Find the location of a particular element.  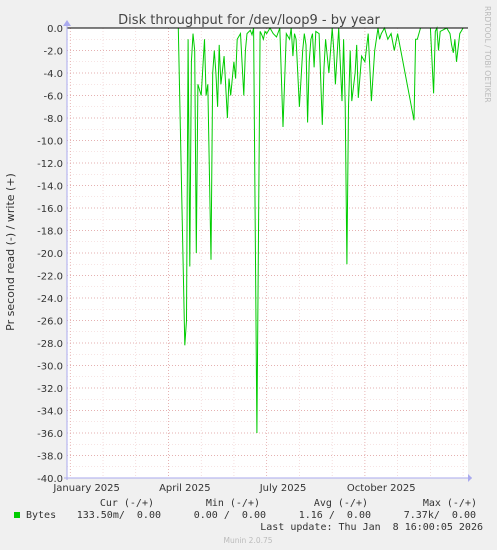

y-tick-label: -22.0 is located at coordinates (50, 277).